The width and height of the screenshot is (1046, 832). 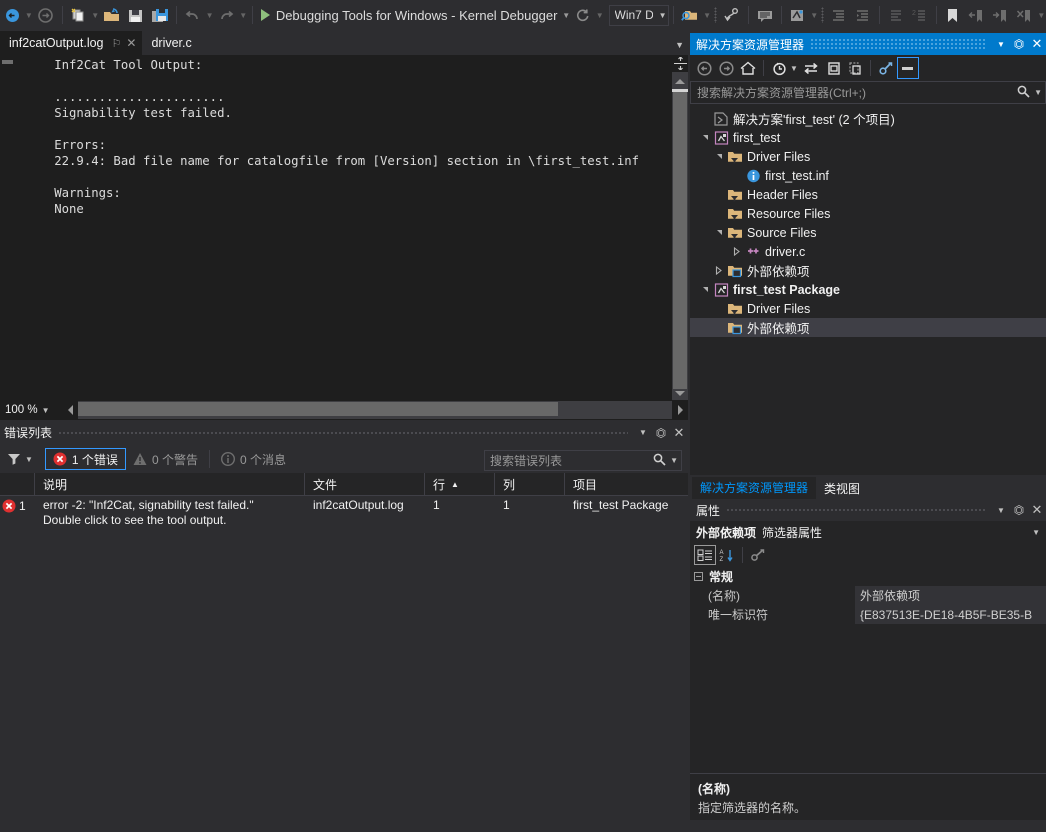 What do you see at coordinates (727, 555) in the screenshot?
I see `alphabetical-icon: AZ` at bounding box center [727, 555].